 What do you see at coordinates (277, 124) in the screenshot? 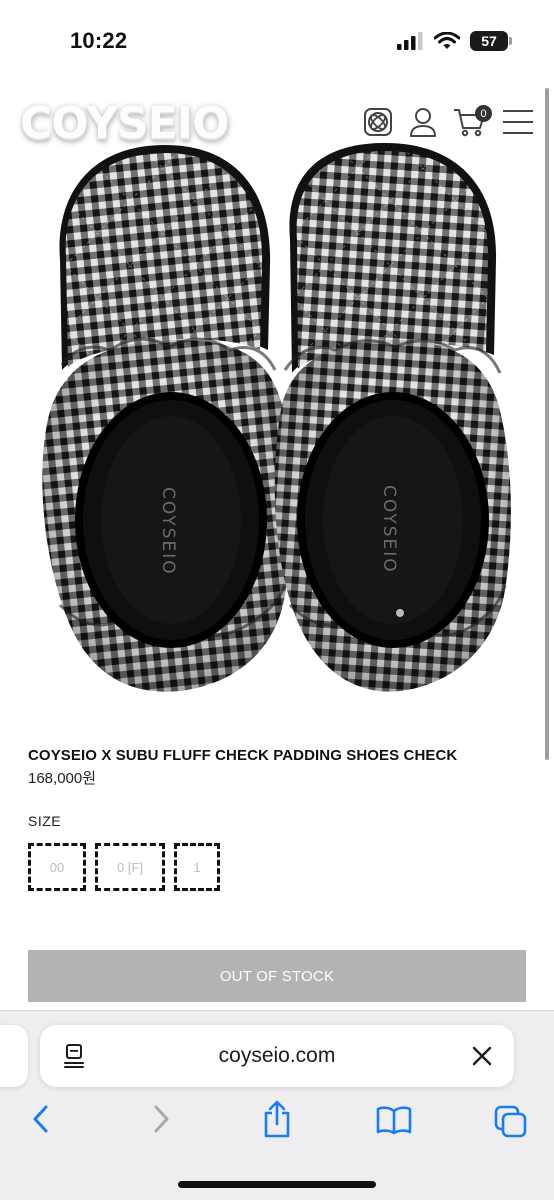
I see `site-header: COYSEIO 0` at bounding box center [277, 124].